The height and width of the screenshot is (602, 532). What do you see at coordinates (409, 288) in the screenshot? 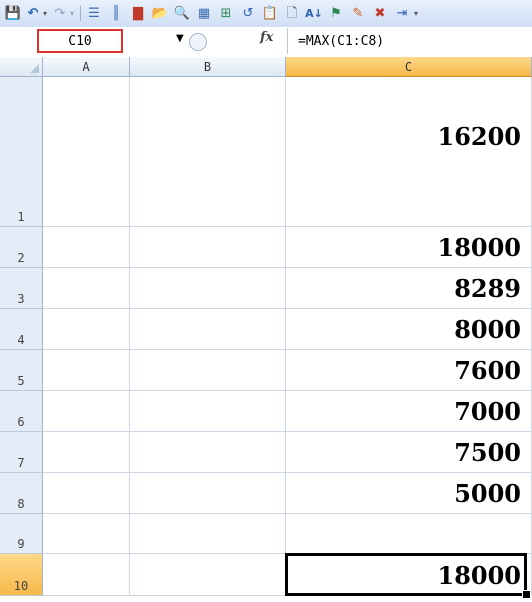
I see `cell-c3: 8289` at bounding box center [409, 288].